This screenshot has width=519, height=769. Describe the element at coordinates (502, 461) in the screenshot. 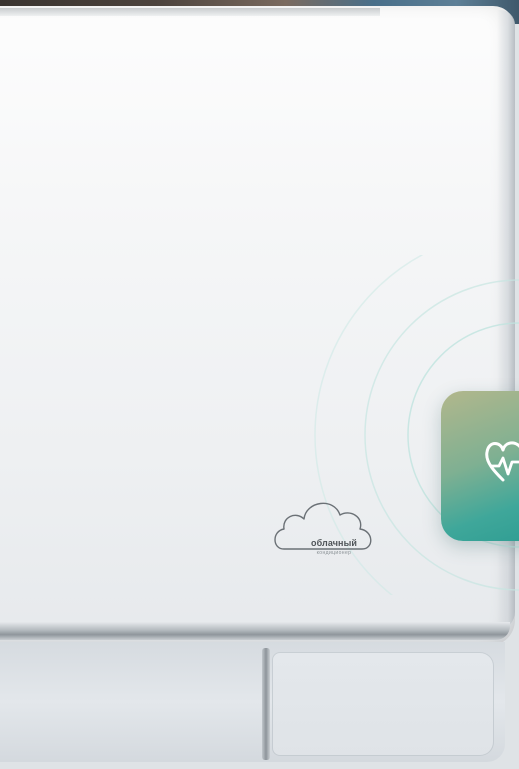

I see `heart-pulse-icon` at that location.